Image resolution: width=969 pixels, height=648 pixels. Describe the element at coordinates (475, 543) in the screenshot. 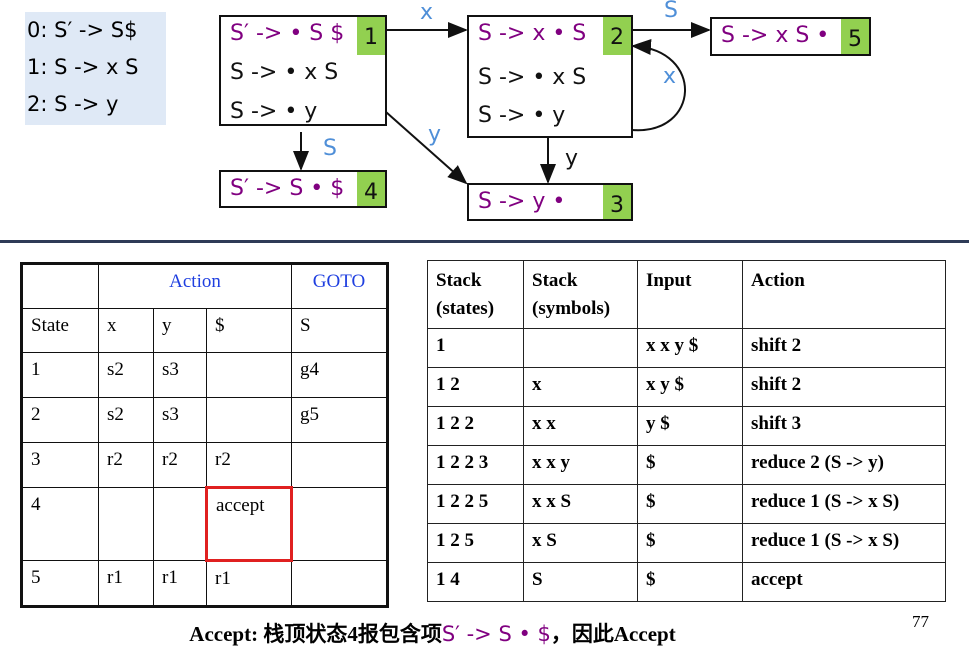

I see `table-cell: 1 2 5` at that location.